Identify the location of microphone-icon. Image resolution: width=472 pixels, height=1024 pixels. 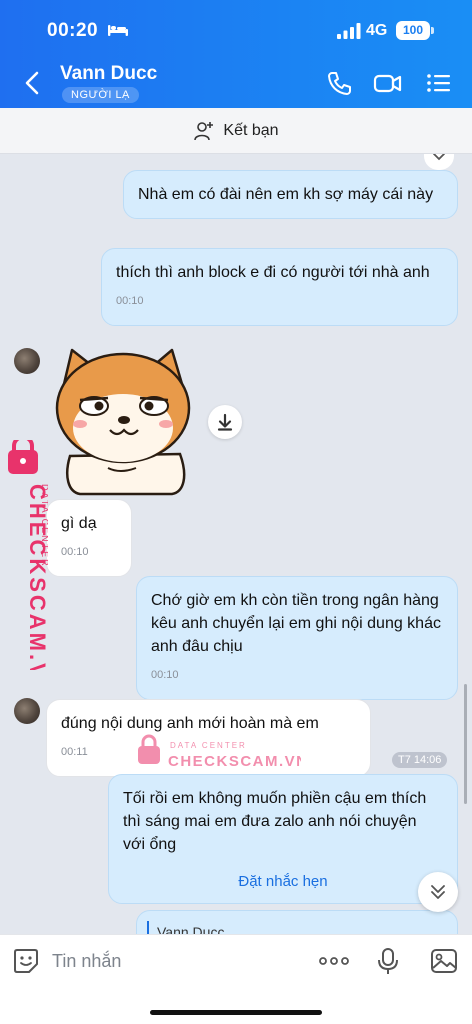
(388, 961).